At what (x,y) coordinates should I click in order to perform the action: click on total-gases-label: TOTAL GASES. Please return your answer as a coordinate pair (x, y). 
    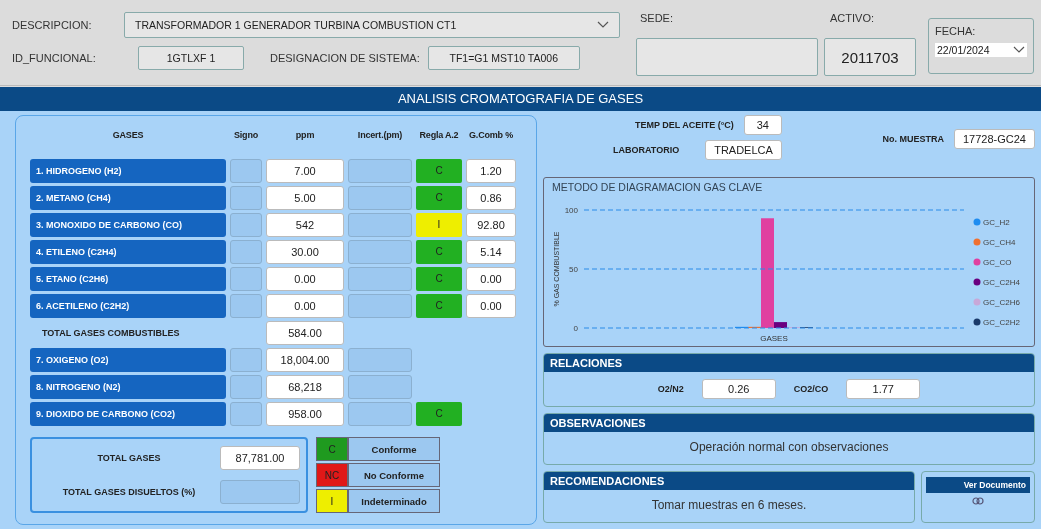
    Looking at the image, I should click on (129, 458).